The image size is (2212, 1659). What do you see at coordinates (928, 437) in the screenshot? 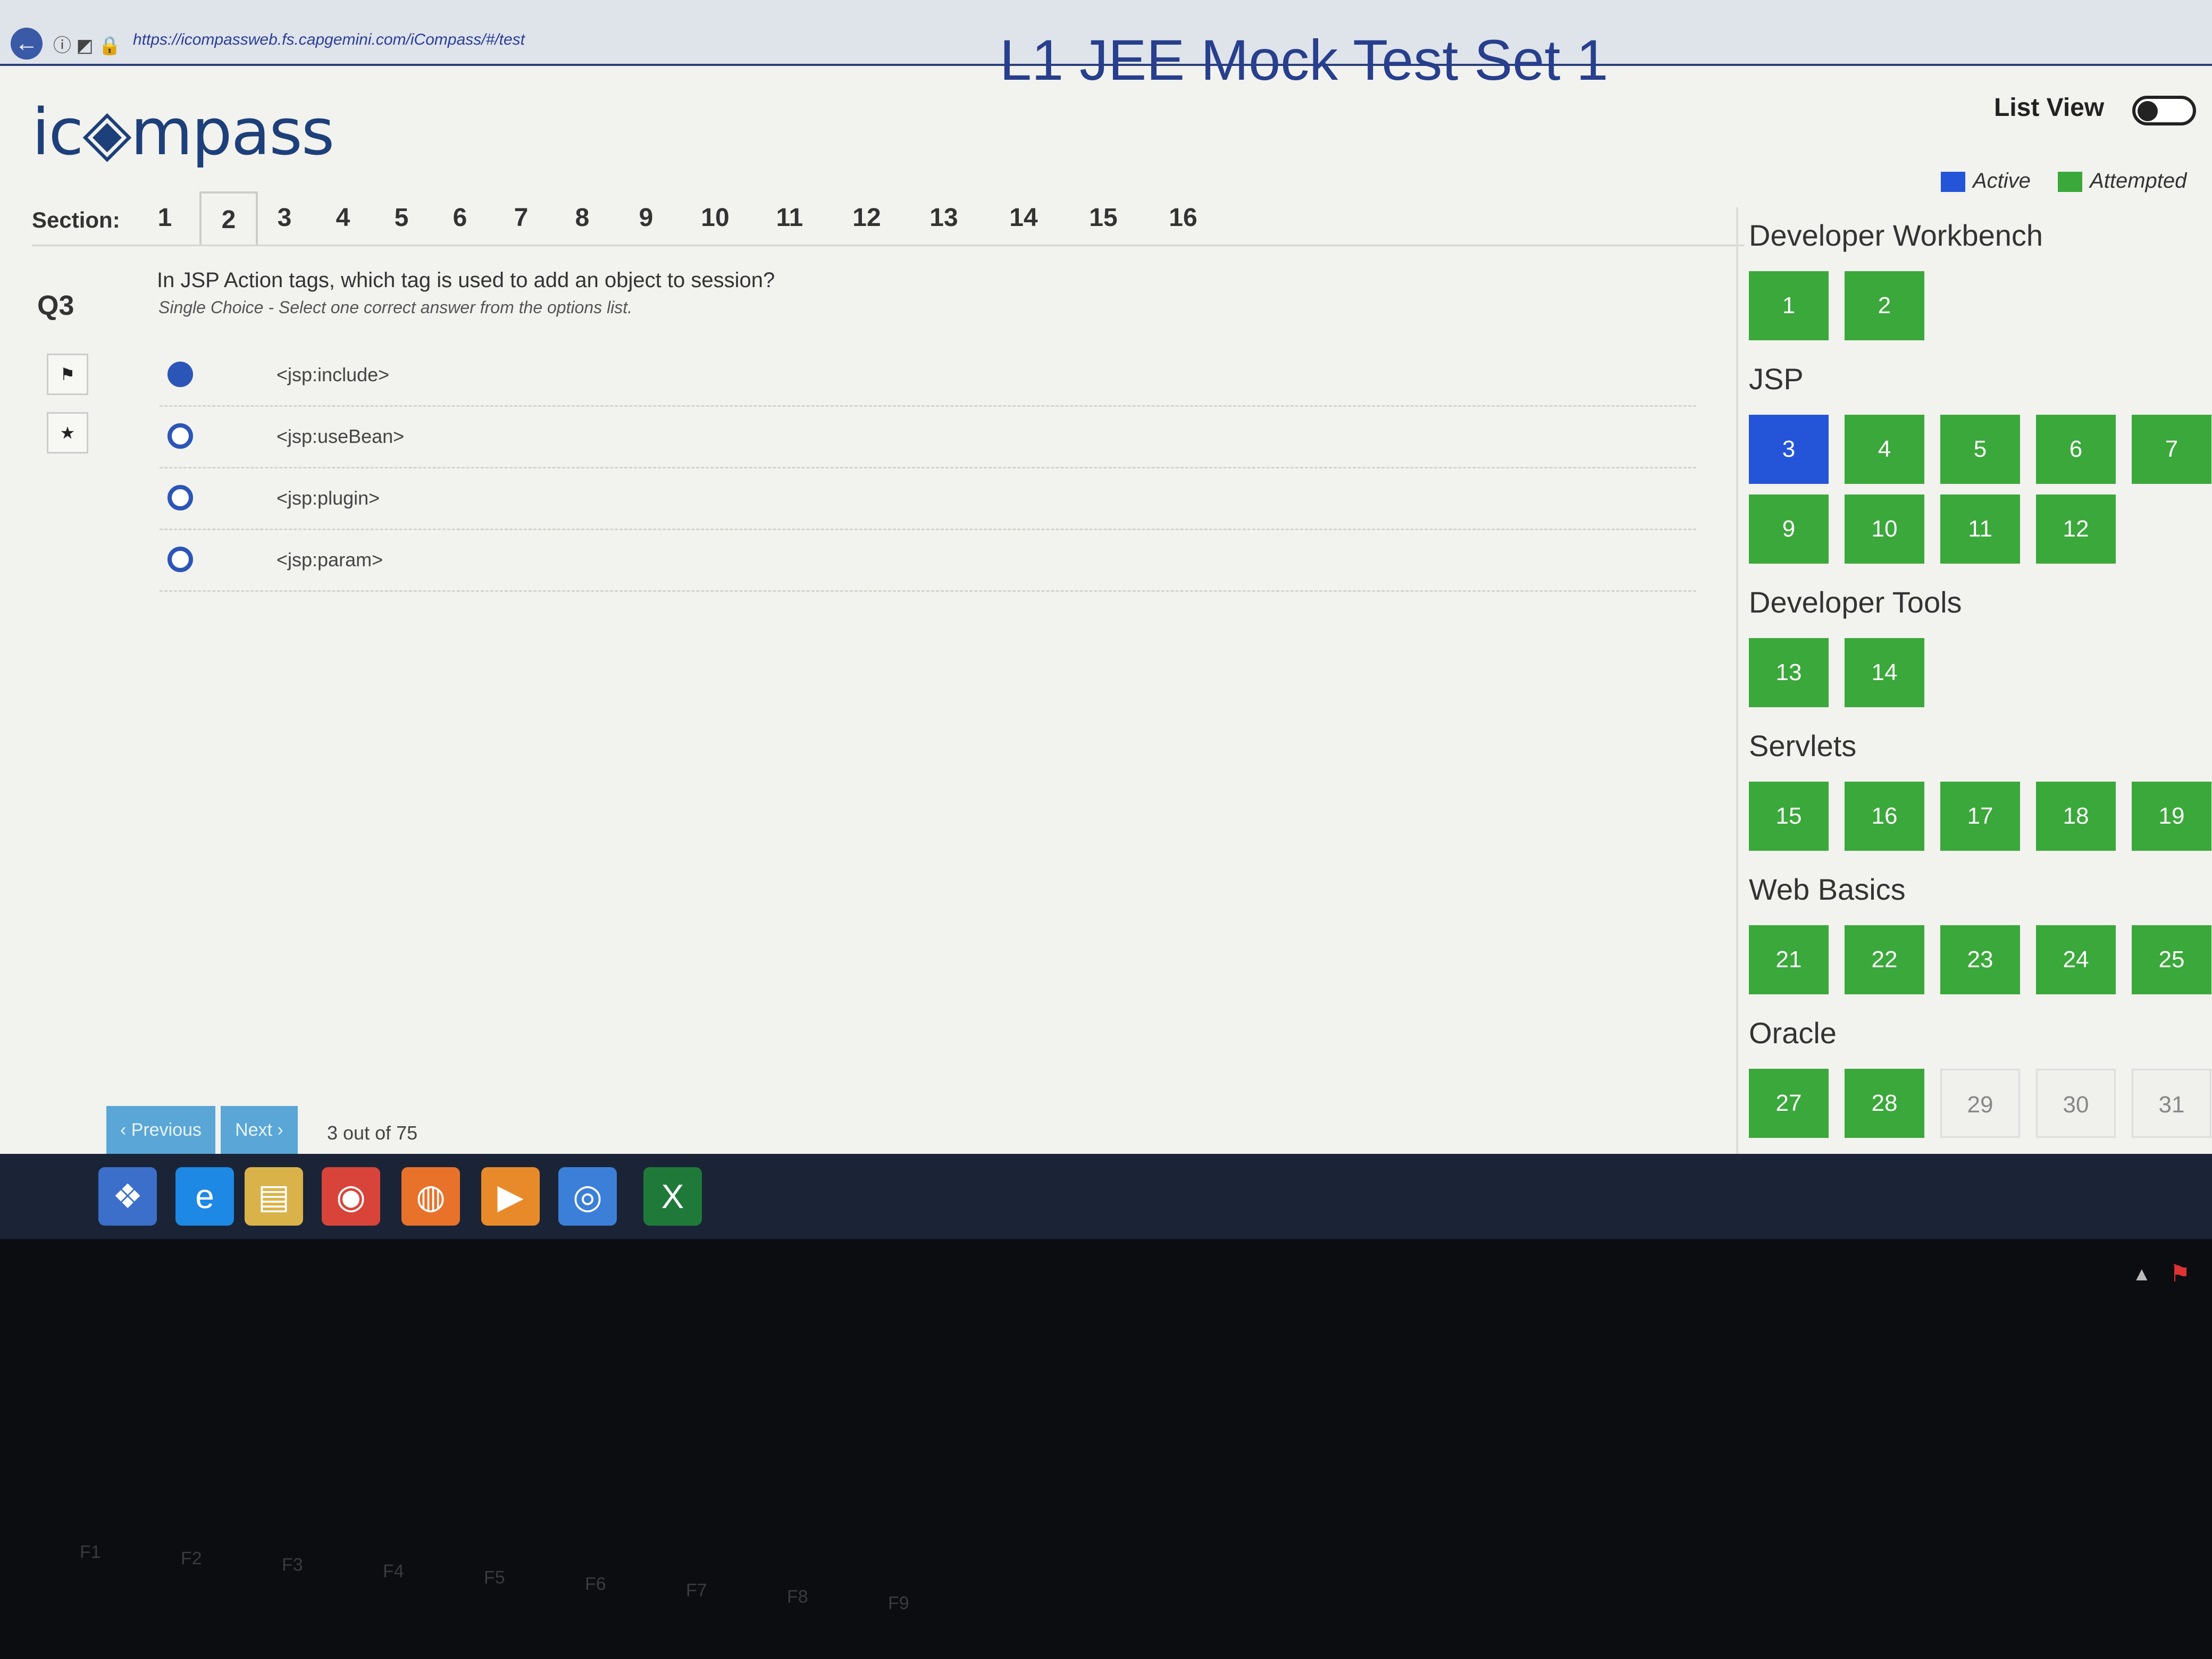
I see `option-row: <jsp:useBean>` at bounding box center [928, 437].